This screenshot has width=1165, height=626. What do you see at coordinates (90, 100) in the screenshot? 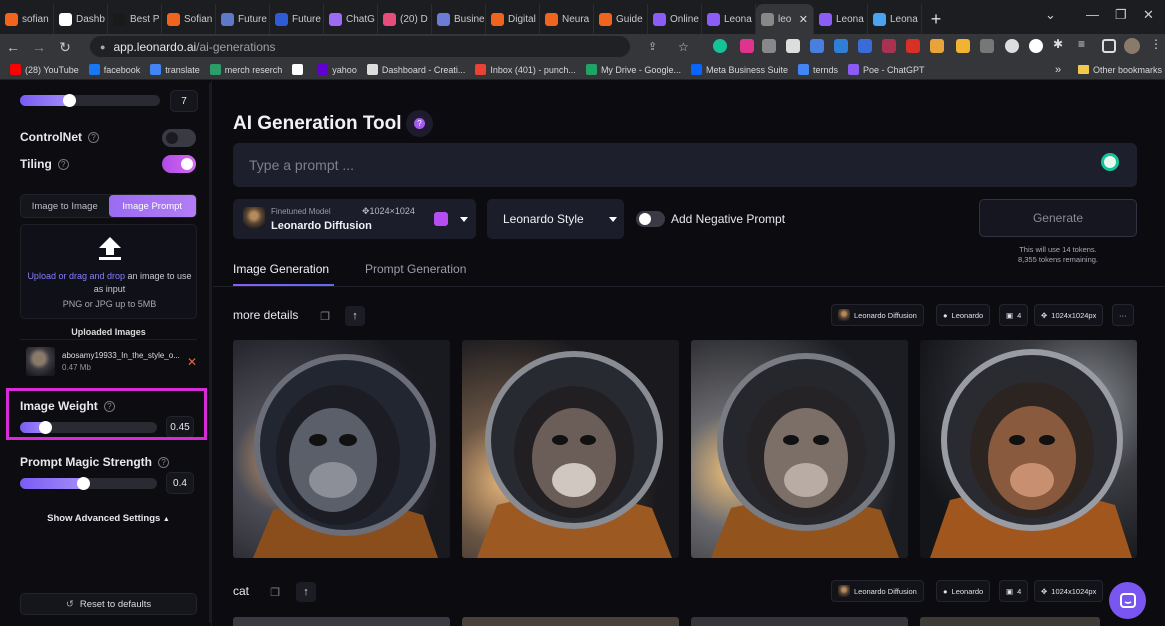
I see `number-of-images-slider` at bounding box center [90, 100].